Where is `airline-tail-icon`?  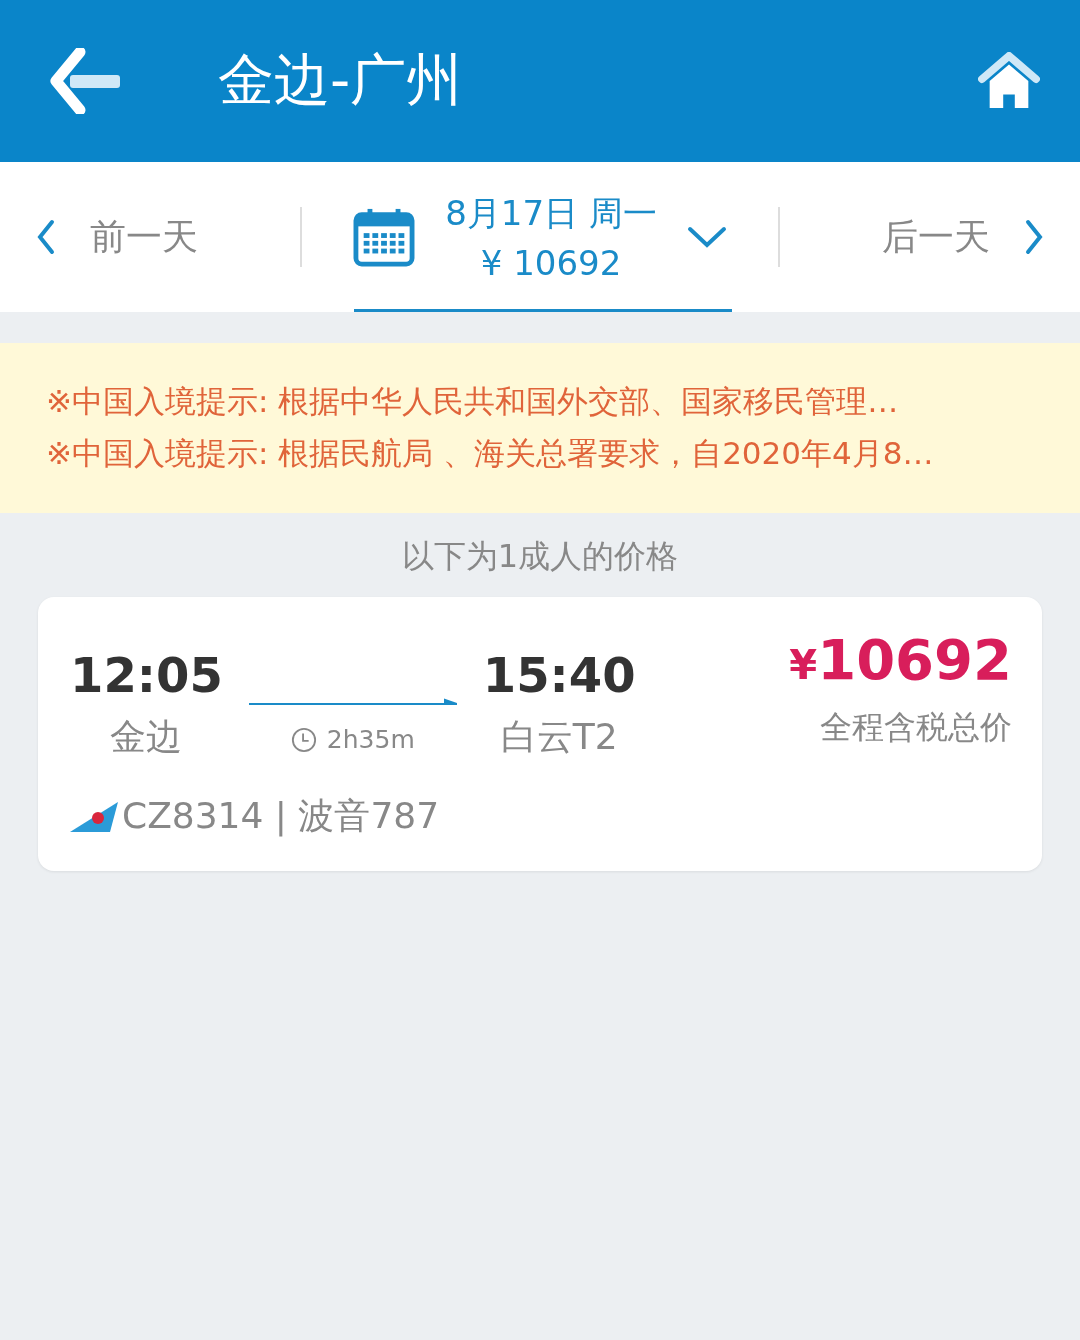
airline-tail-icon is located at coordinates (94, 816).